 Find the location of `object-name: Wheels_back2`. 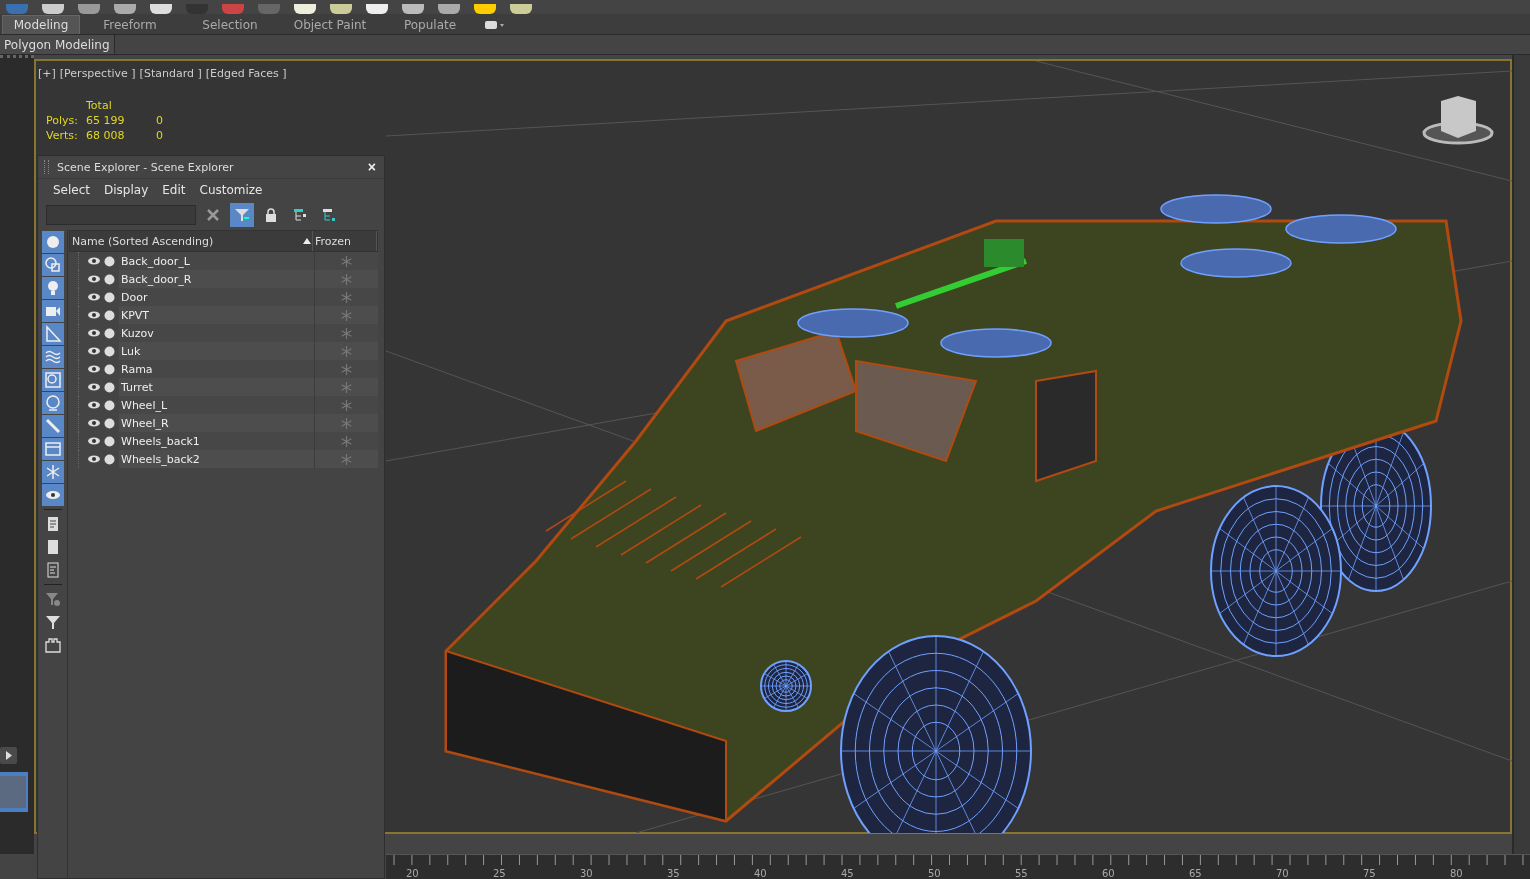

object-name: Wheels_back2 is located at coordinates (216, 459).